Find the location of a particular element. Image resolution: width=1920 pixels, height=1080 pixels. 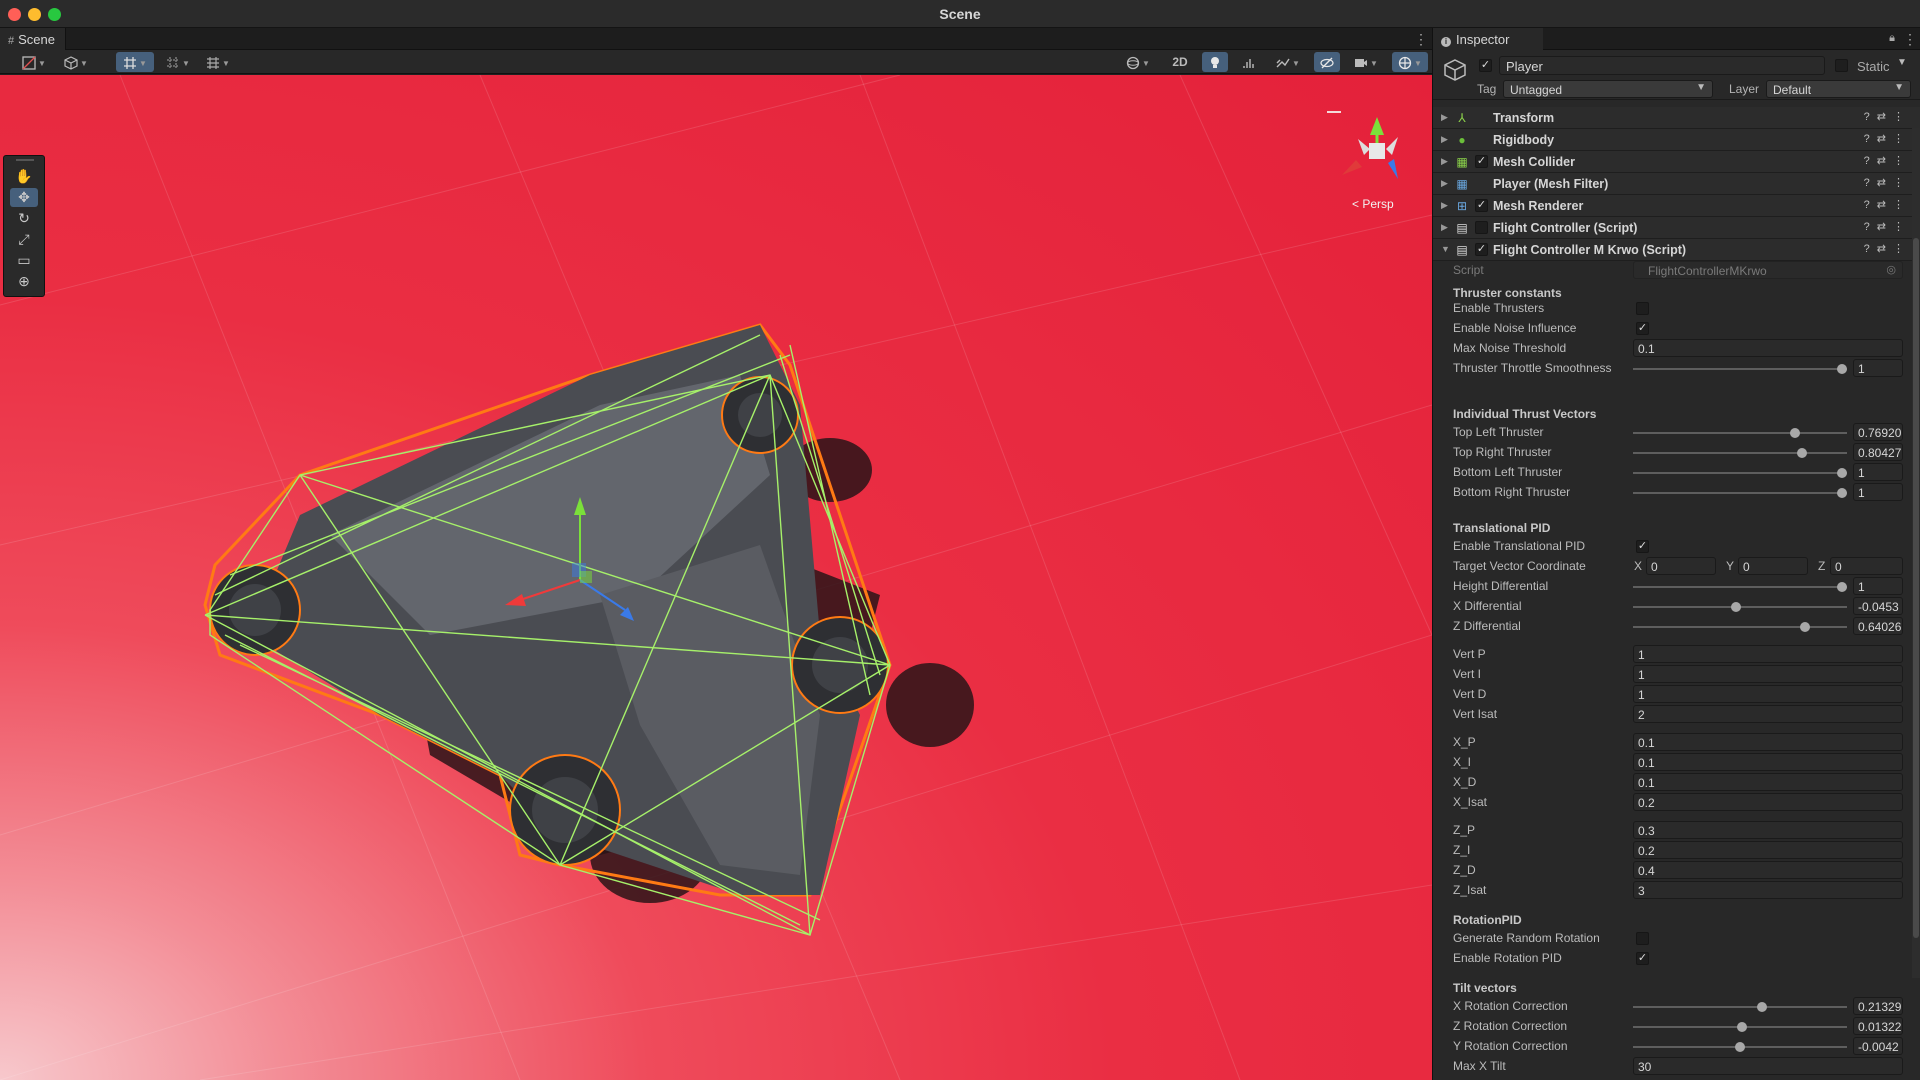

enable-translational-checkbox: ✓ is located at coordinates (1642, 546).